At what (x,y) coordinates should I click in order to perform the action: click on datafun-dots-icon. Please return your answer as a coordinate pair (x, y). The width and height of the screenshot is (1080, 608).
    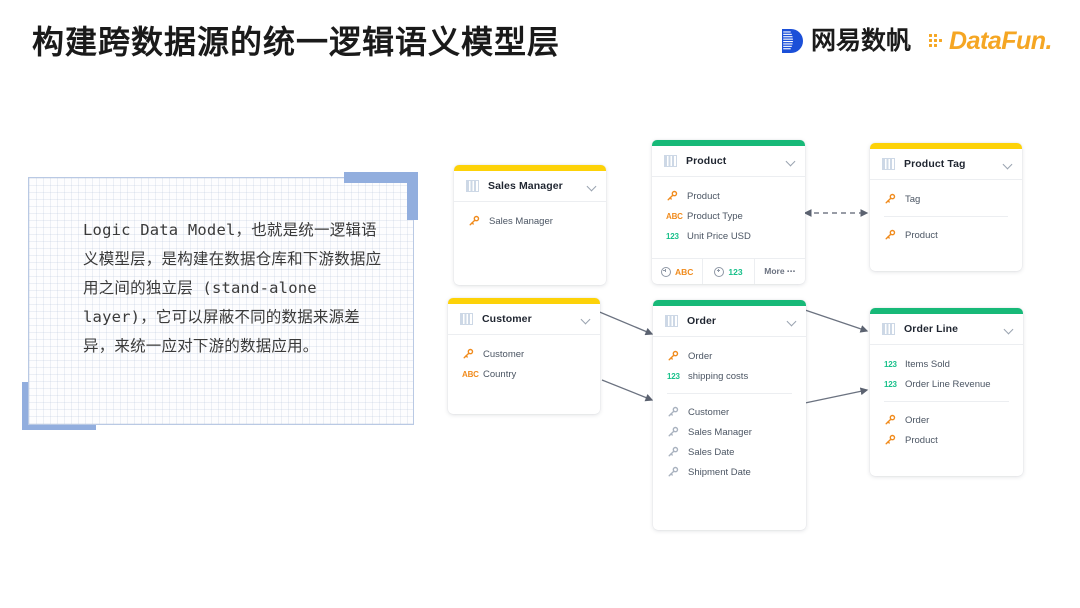
    Looking at the image, I should click on (937, 41).